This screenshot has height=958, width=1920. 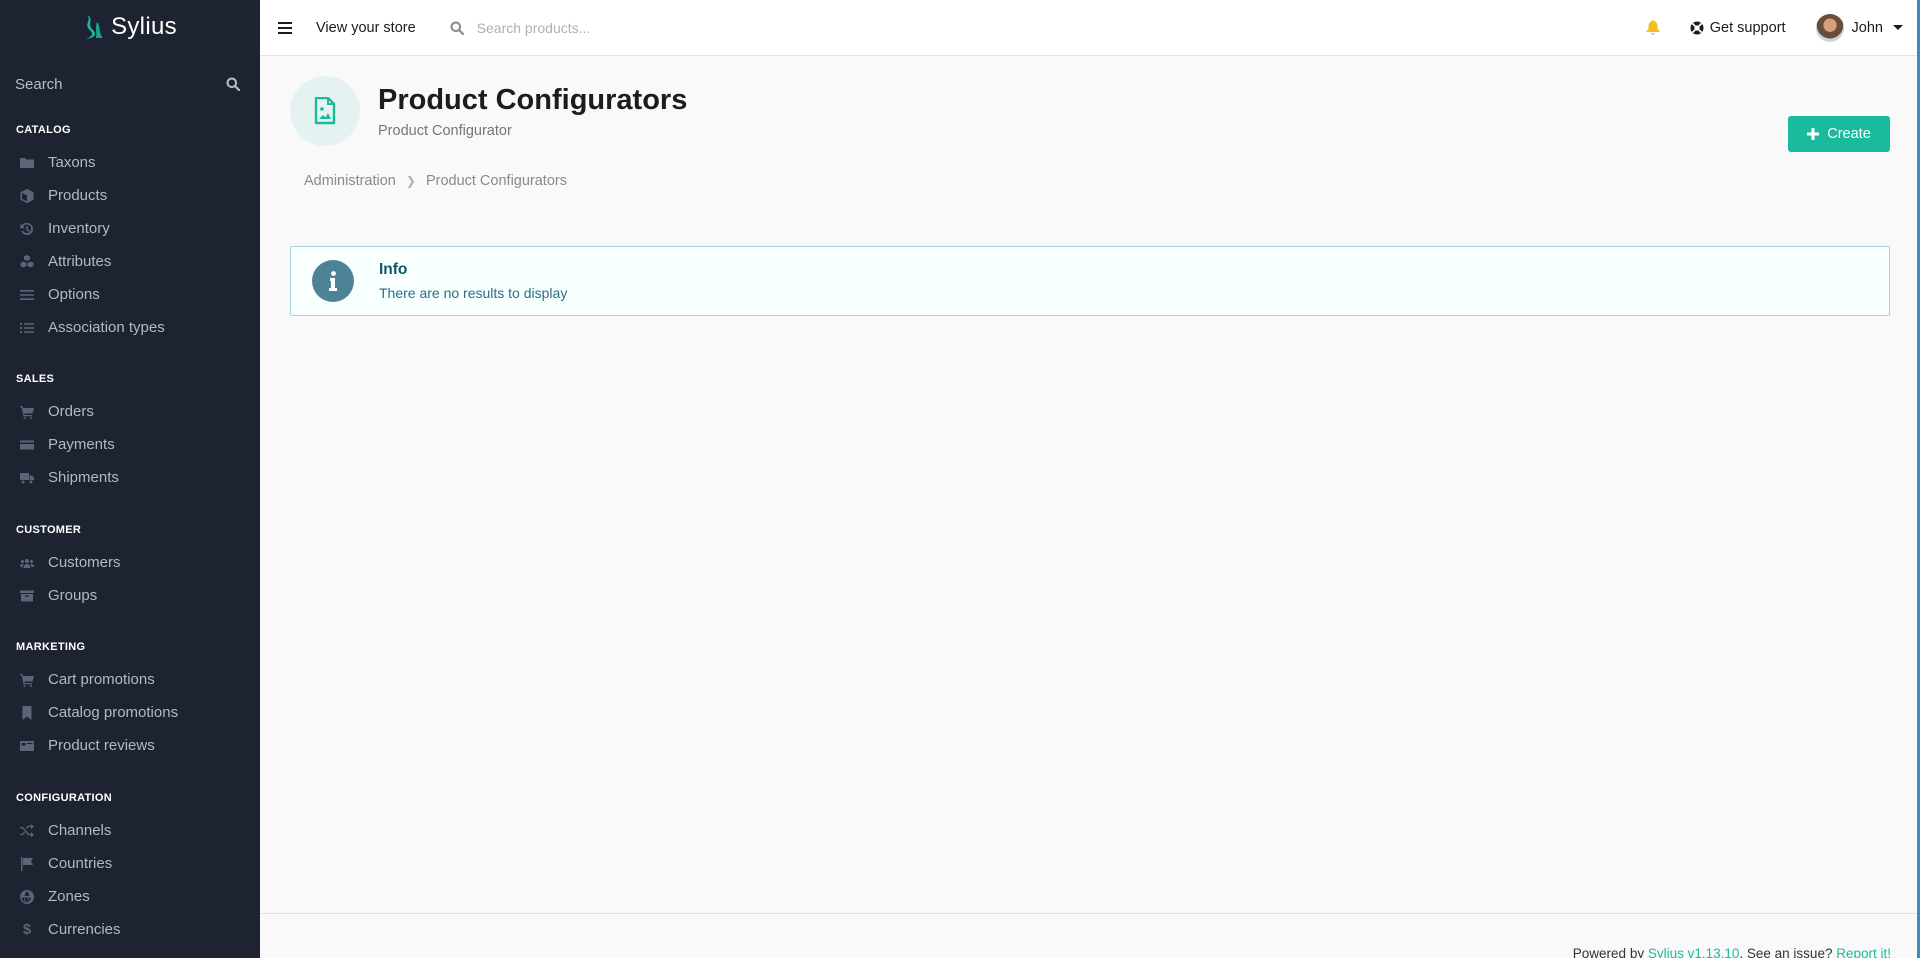 What do you see at coordinates (144, 26) in the screenshot?
I see `logo-text: Sylius` at bounding box center [144, 26].